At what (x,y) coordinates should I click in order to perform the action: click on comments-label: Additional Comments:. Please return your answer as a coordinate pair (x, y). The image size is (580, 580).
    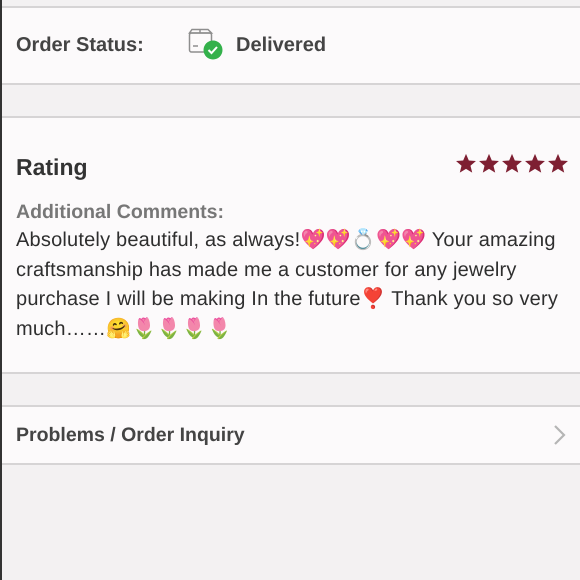
    Looking at the image, I should click on (120, 212).